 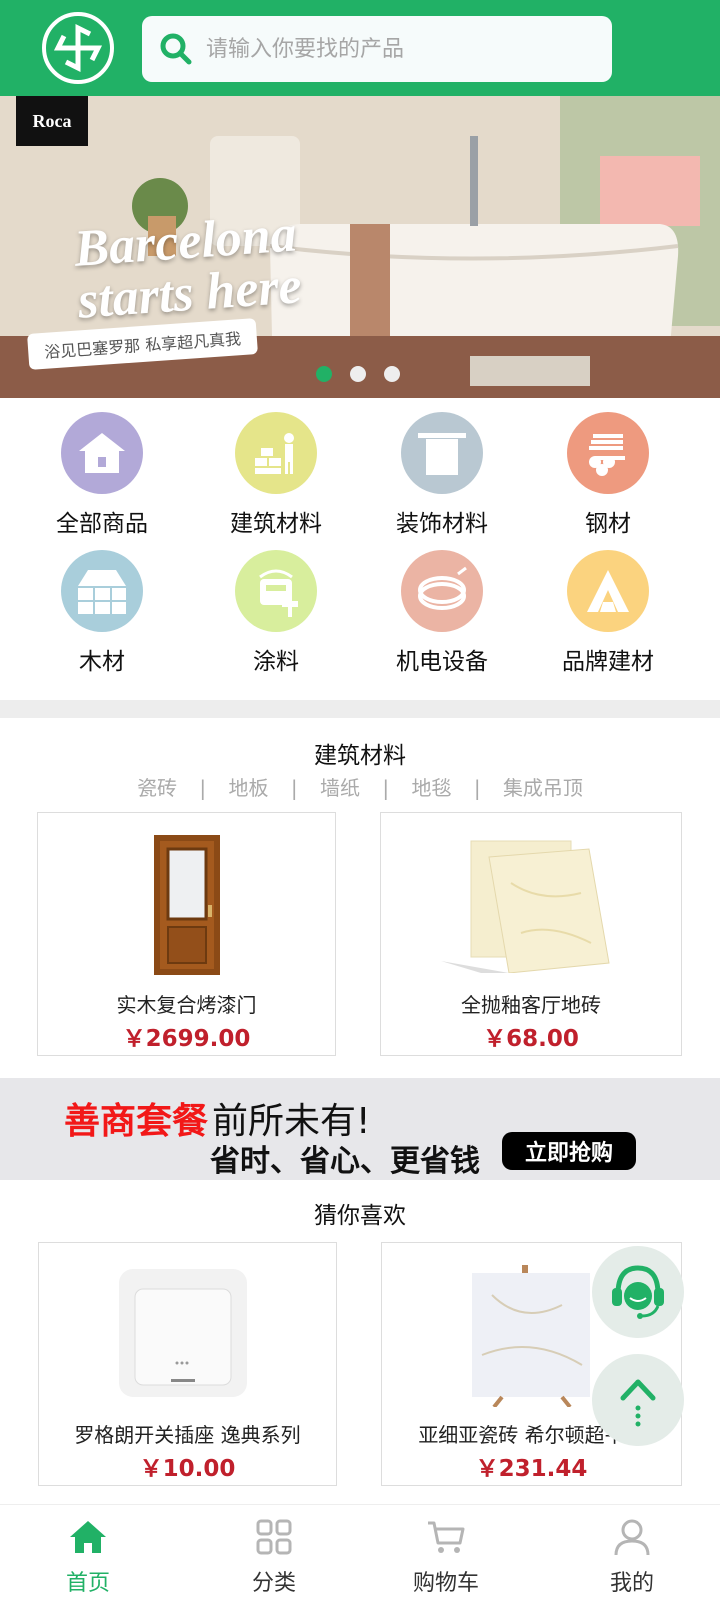 I want to click on paint-bucket-icon, so click(x=276, y=591).